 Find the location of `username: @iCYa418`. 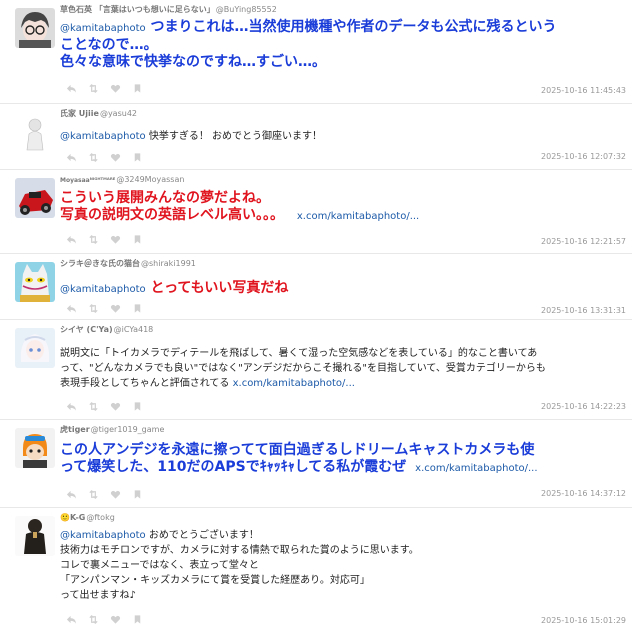

username: @iCYa418 is located at coordinates (134, 329).